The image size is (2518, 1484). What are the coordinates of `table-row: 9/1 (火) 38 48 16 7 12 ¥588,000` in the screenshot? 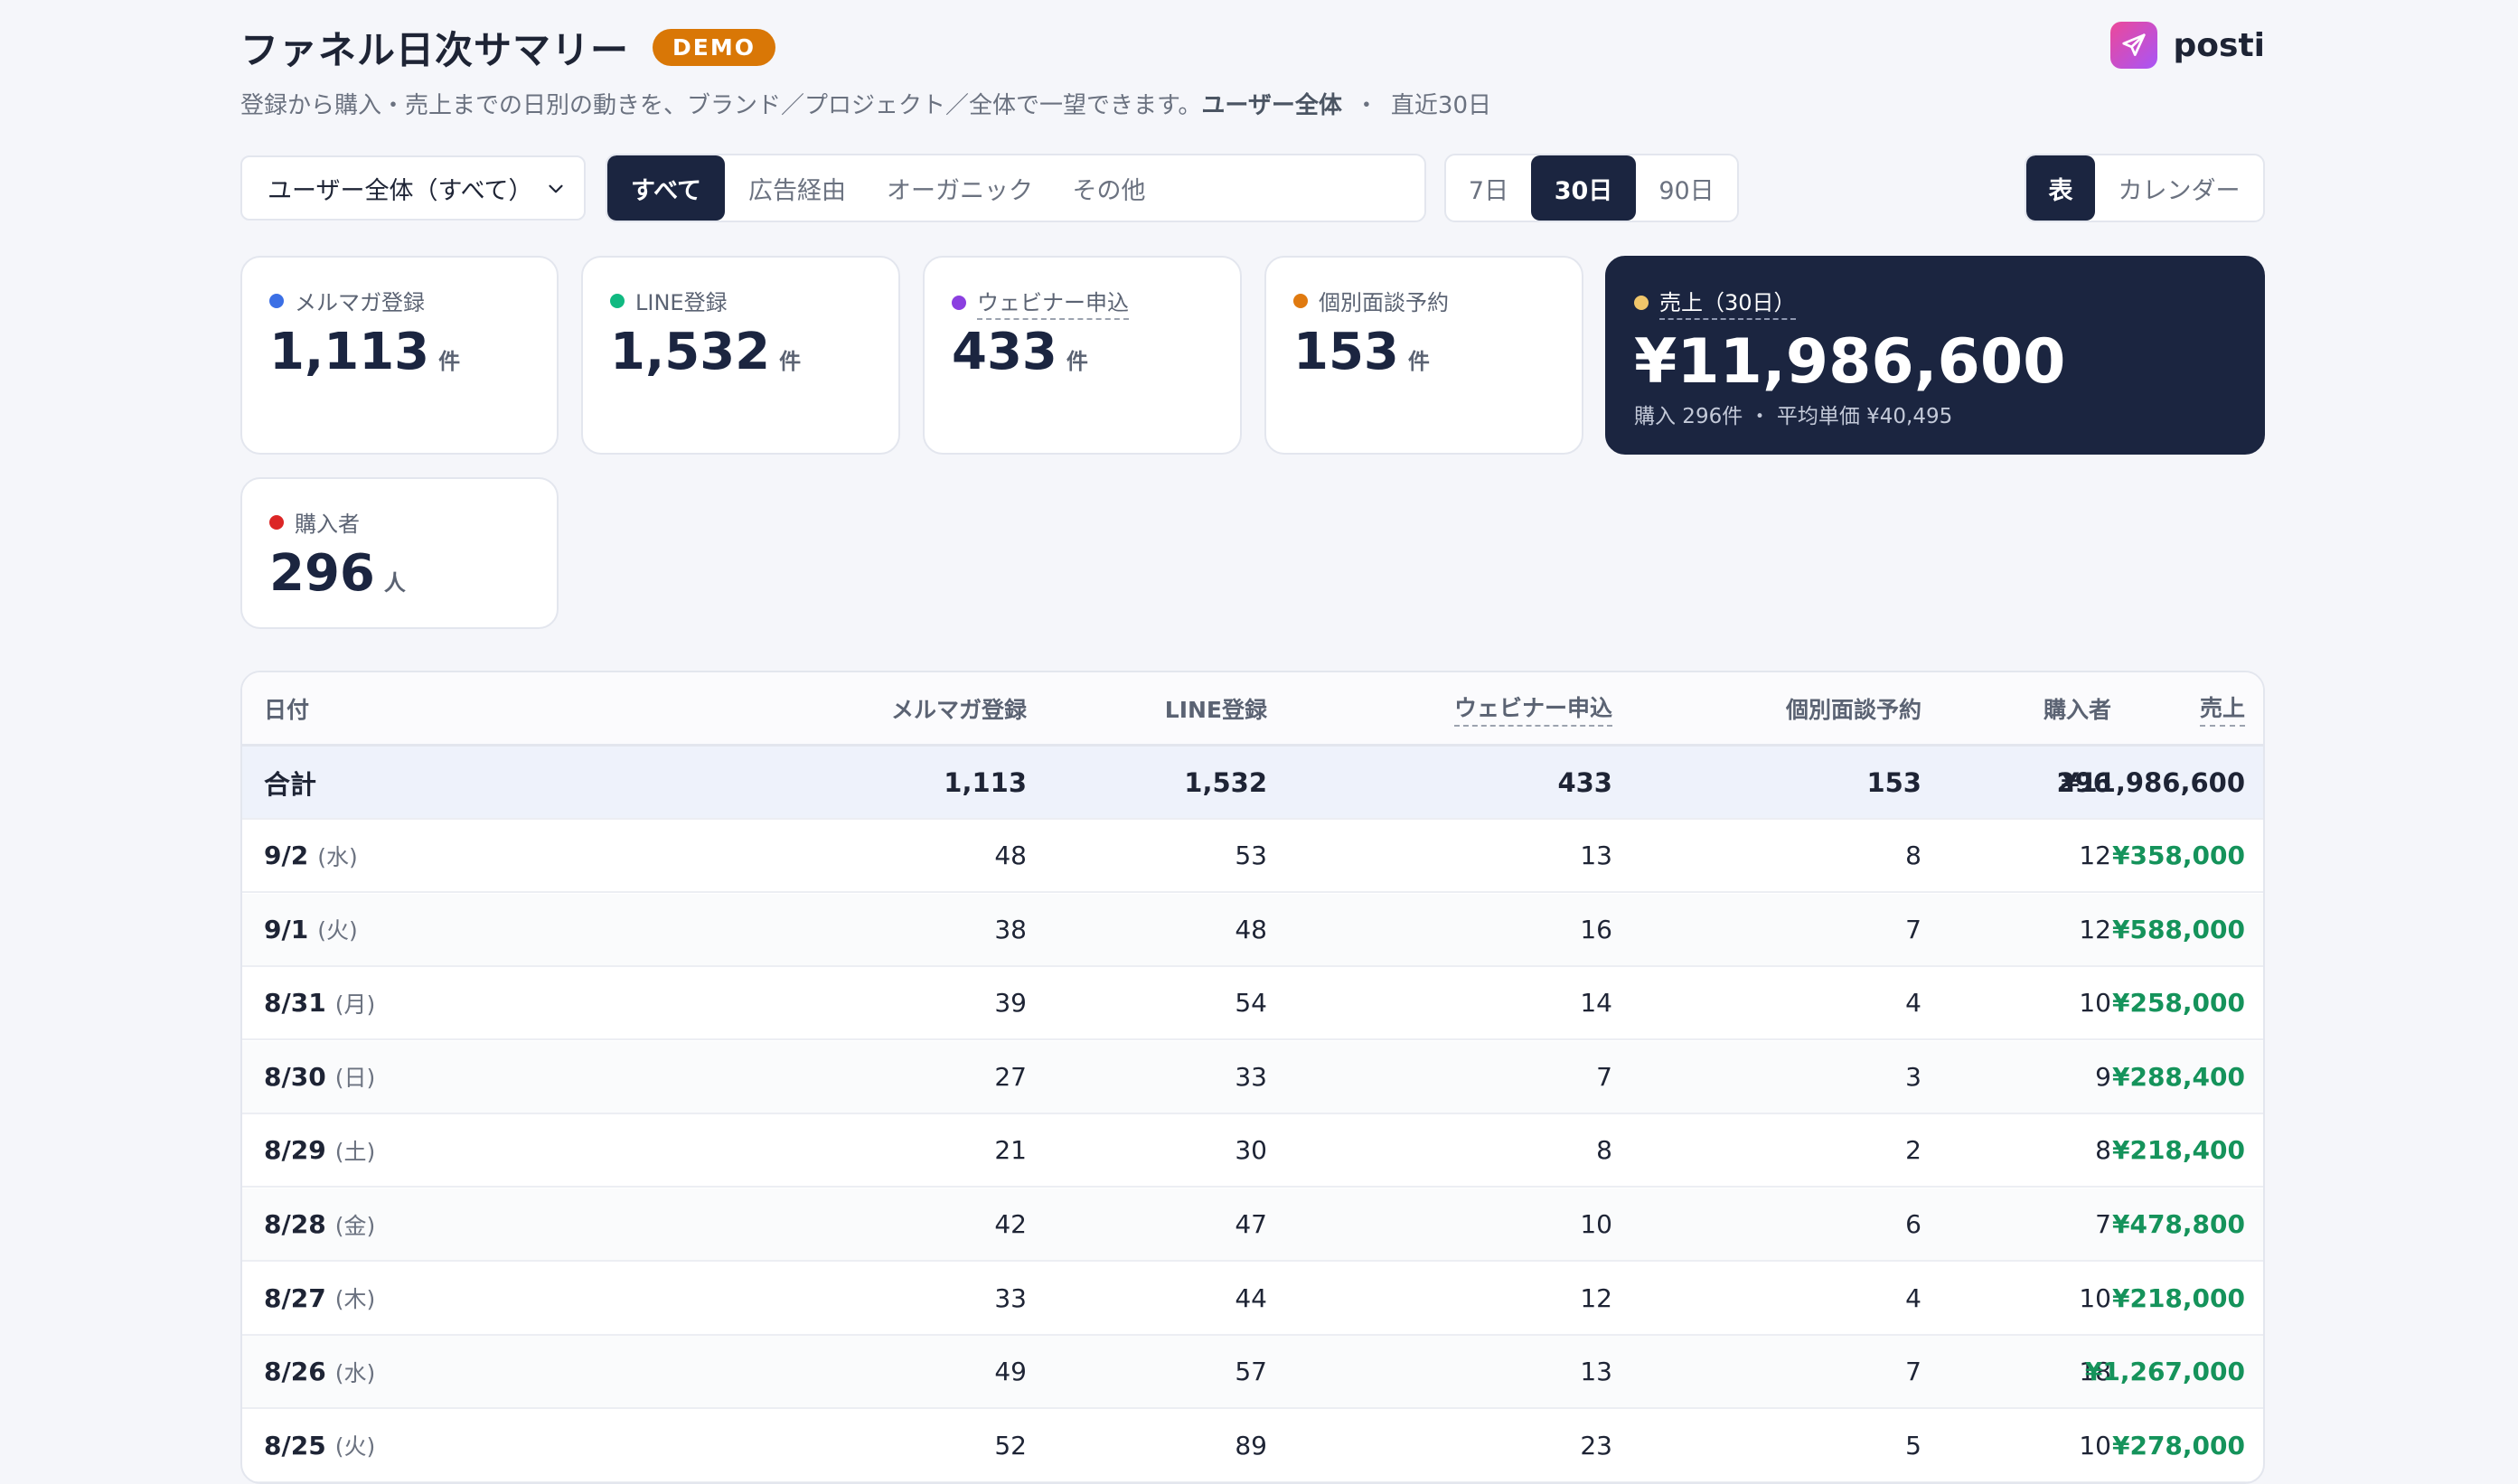 It's located at (1252, 930).